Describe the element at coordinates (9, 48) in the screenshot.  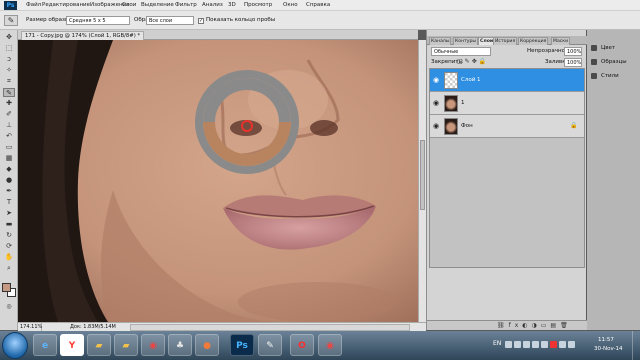
I see `marquee-tool-icon: ⬚` at that location.